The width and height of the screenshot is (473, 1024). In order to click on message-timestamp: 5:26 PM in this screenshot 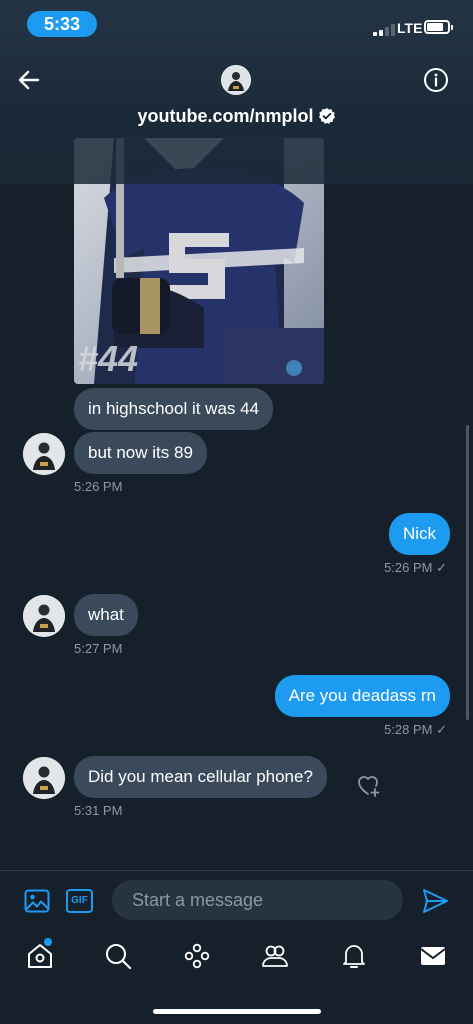, I will do `click(98, 486)`.